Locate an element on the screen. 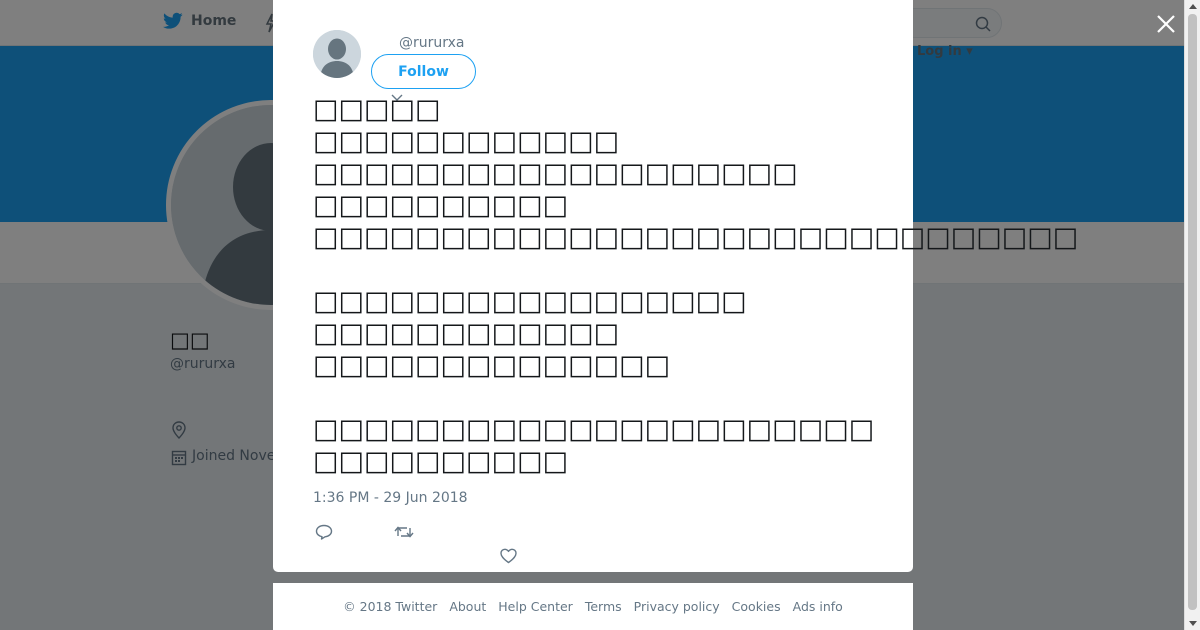 The height and width of the screenshot is (630, 1200). scroll-up-arrow-icon is located at coordinates (1193, 6).